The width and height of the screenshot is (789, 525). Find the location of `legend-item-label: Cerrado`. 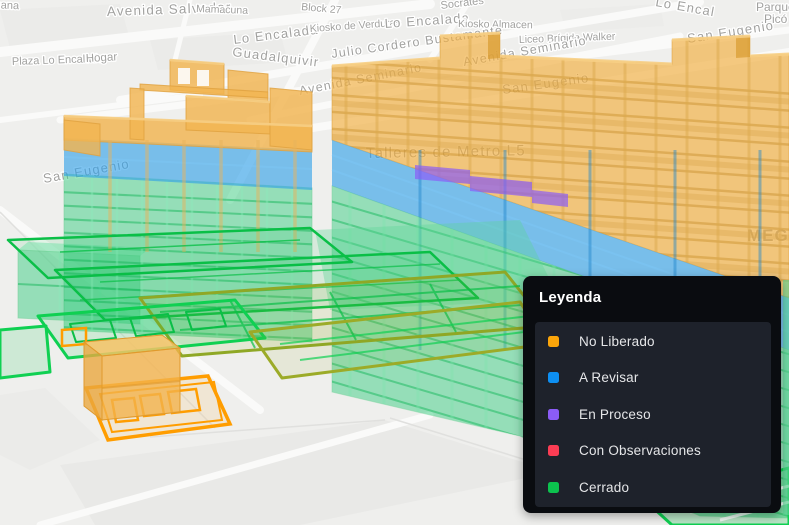

legend-item-label: Cerrado is located at coordinates (604, 487).